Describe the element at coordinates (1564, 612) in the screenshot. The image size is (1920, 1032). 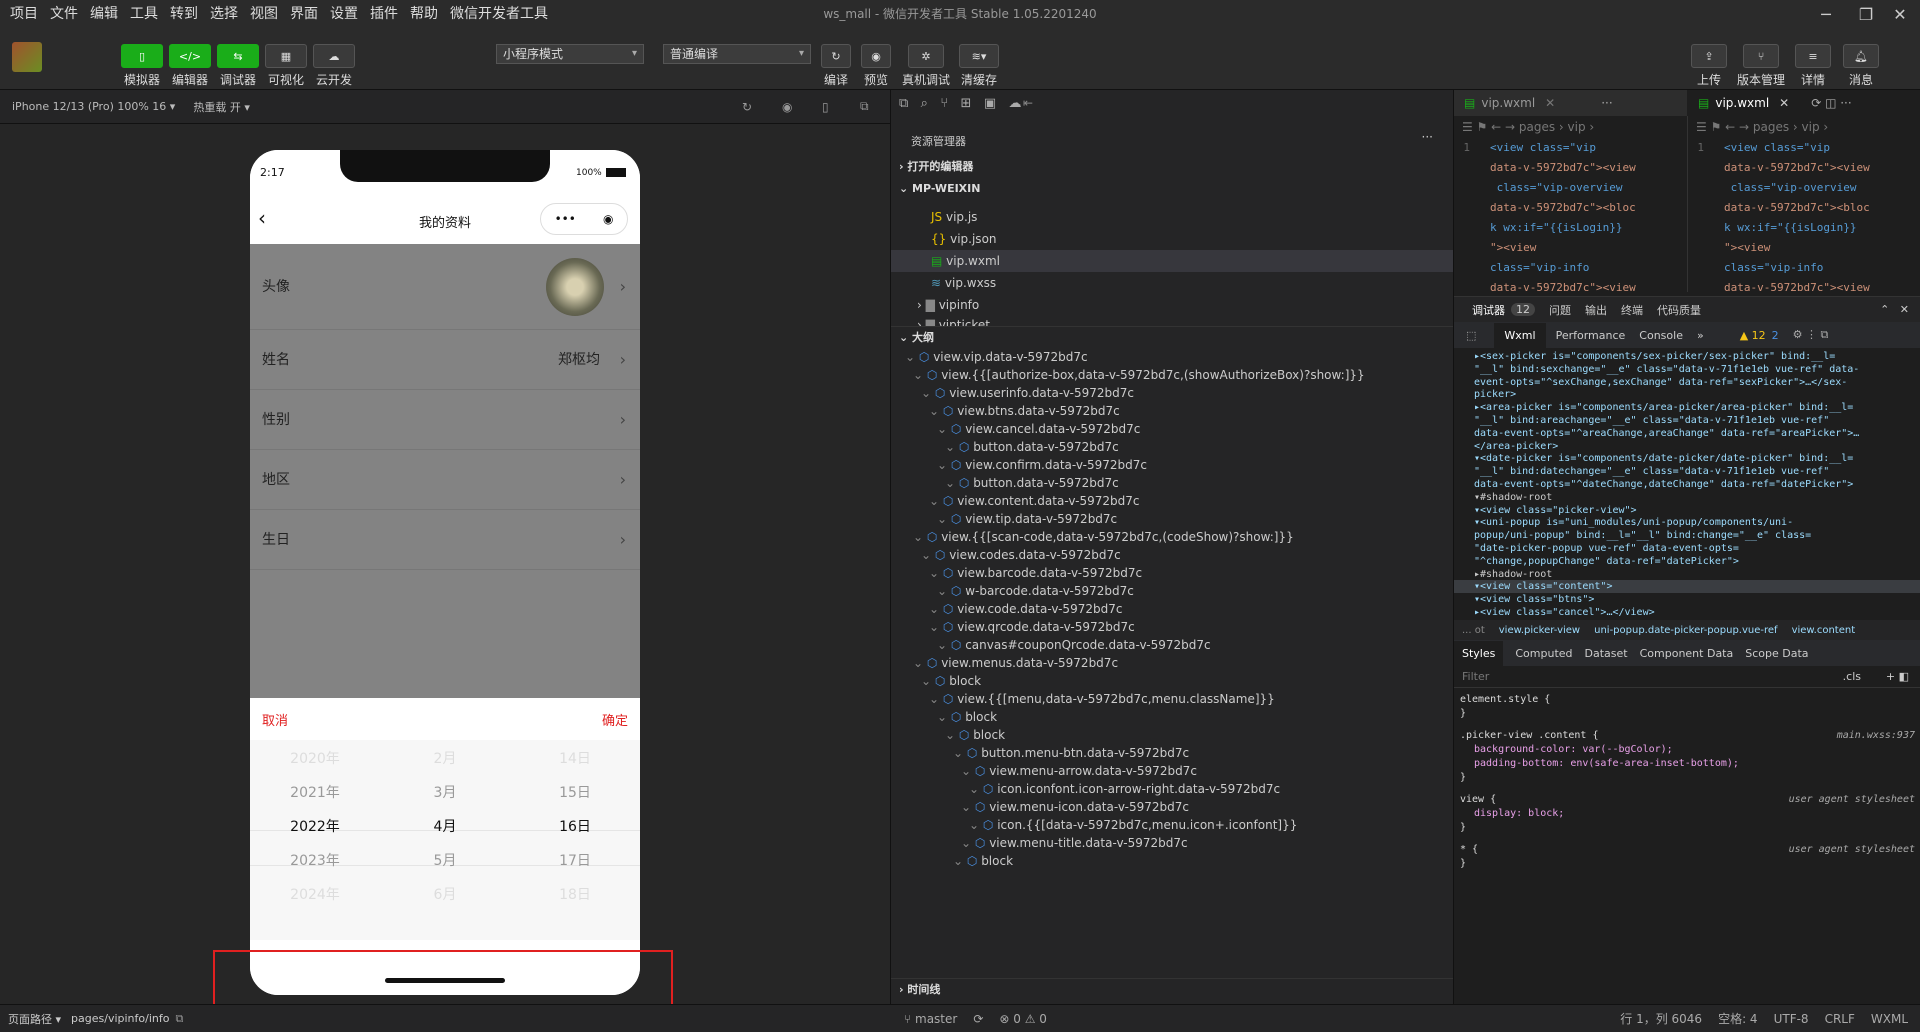
I see `dom-node: ▸<view class="cancel">…</view>` at that location.